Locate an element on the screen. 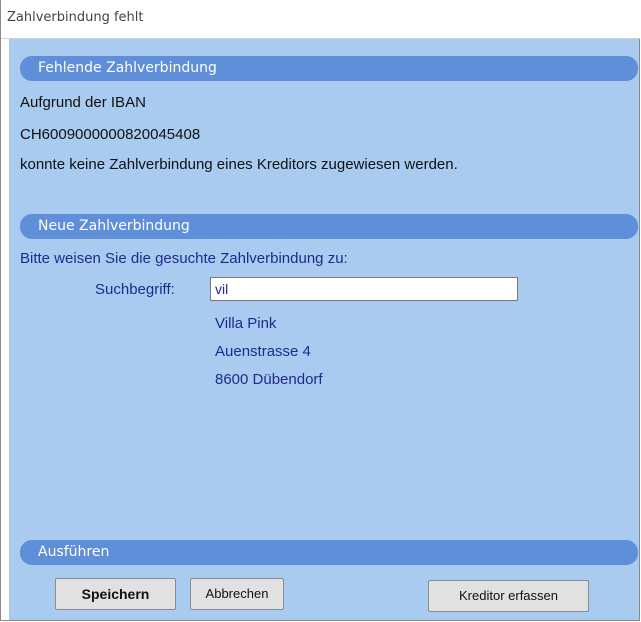  result-street: Auenstrasse 4 is located at coordinates (263, 351).